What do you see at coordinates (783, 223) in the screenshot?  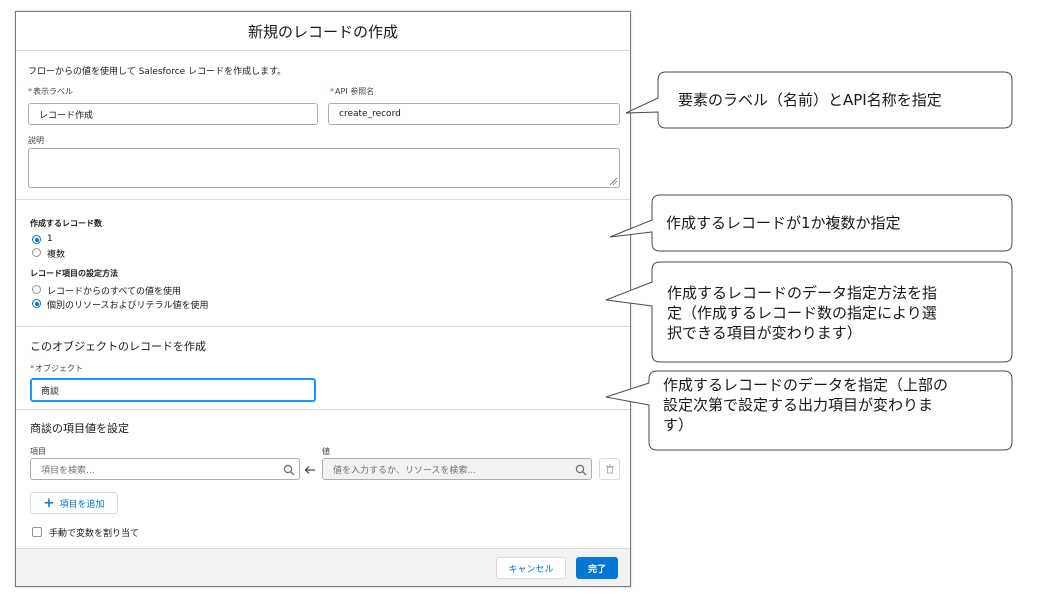 I see `callout-2-line-1: 作成するレコードが1か複数か指定` at bounding box center [783, 223].